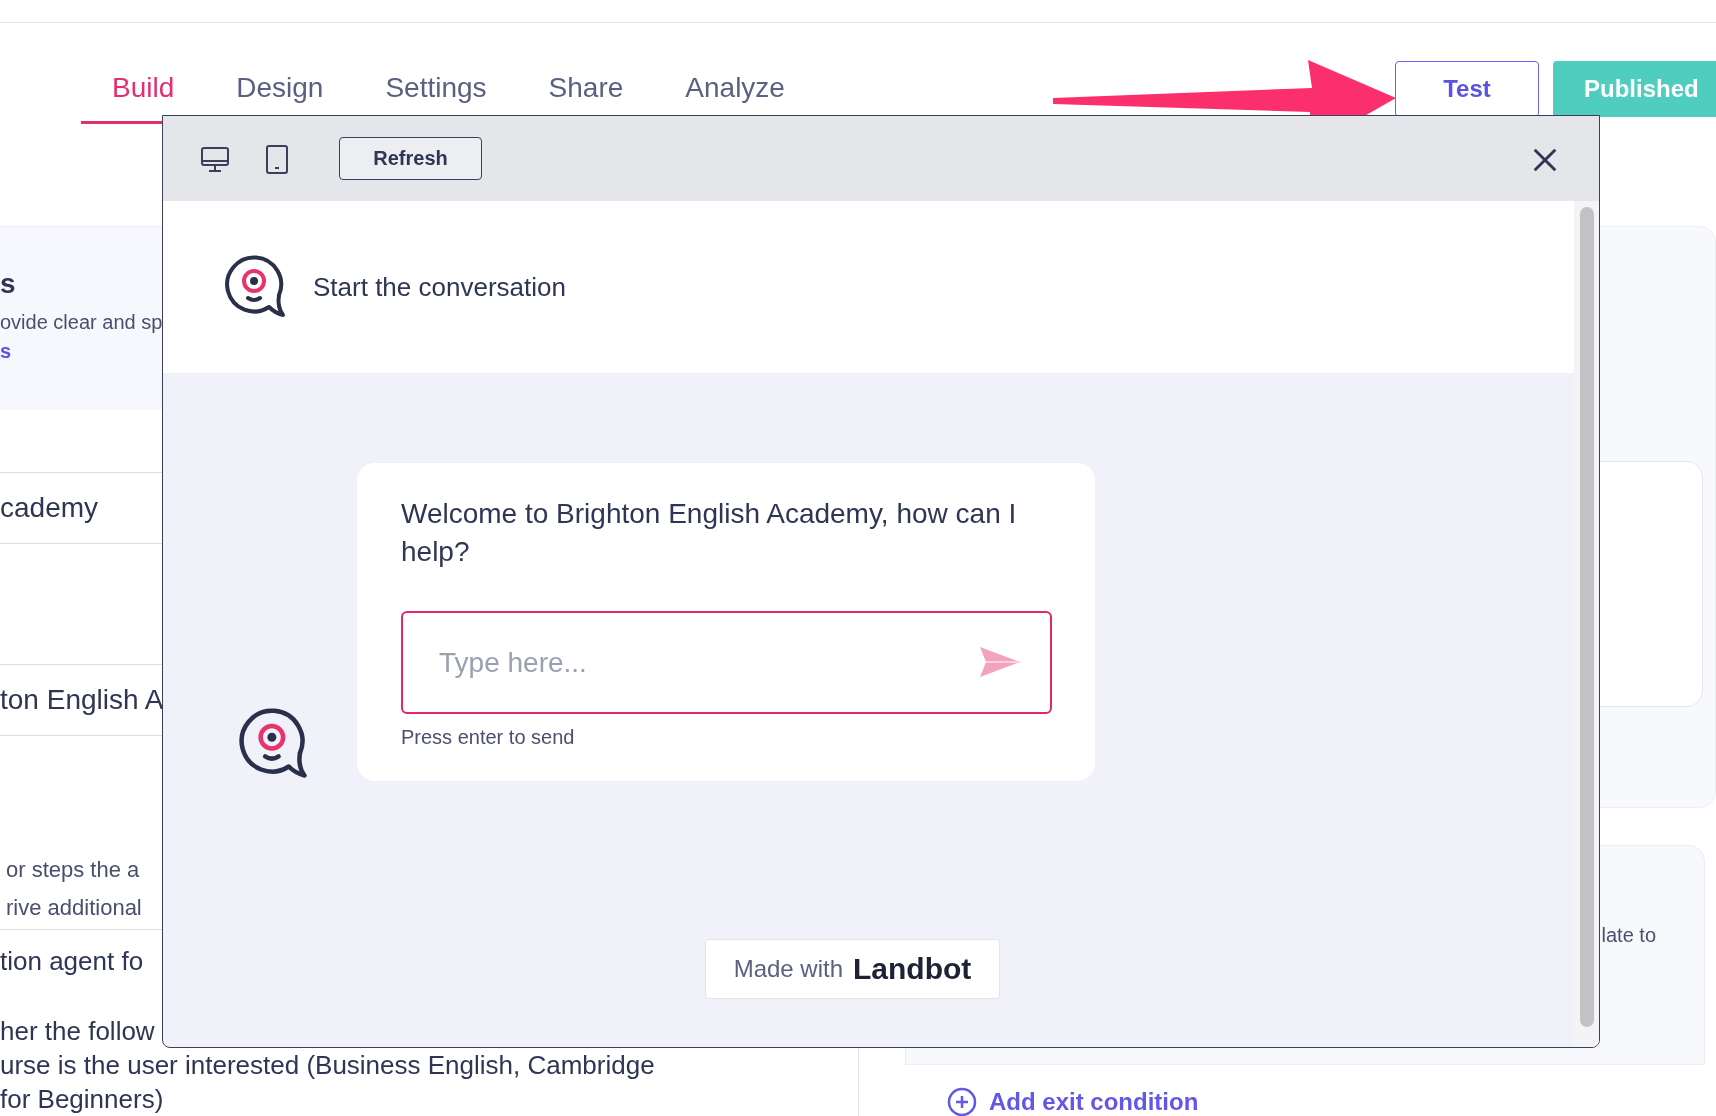 Image resolution: width=1716 pixels, height=1116 pixels. What do you see at coordinates (81, 322) in the screenshot?
I see `section-text: ovide clear and sp` at bounding box center [81, 322].